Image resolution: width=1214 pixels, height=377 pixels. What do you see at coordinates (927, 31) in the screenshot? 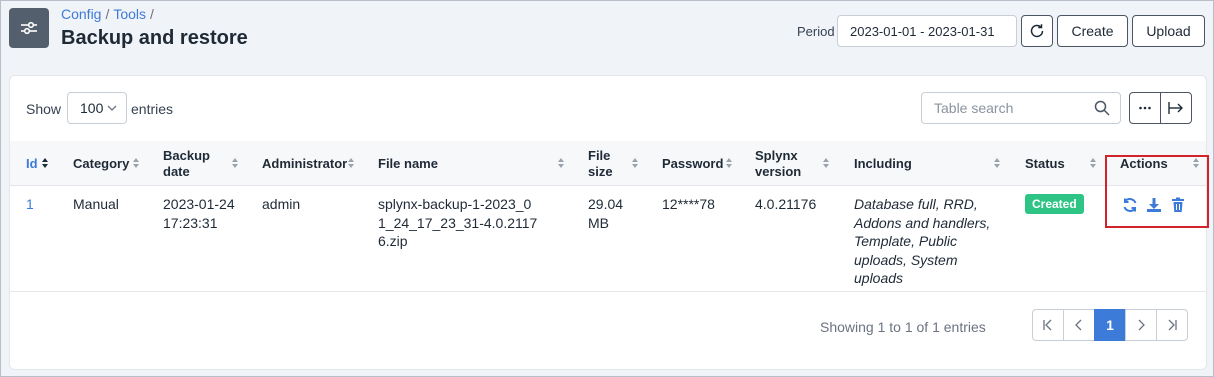
I see `period-date-range-input: 2023-01-01 - 2023-01-31` at bounding box center [927, 31].